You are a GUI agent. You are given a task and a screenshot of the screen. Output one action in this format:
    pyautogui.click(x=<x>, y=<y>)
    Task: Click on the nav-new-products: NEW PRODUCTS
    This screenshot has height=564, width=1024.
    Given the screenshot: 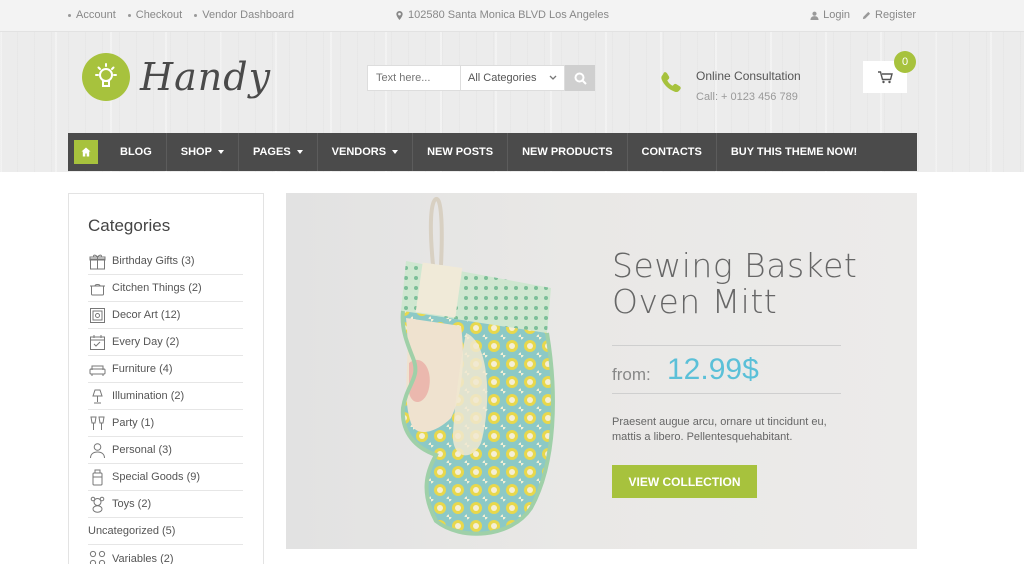 What is the action you would take?
    pyautogui.click(x=568, y=152)
    